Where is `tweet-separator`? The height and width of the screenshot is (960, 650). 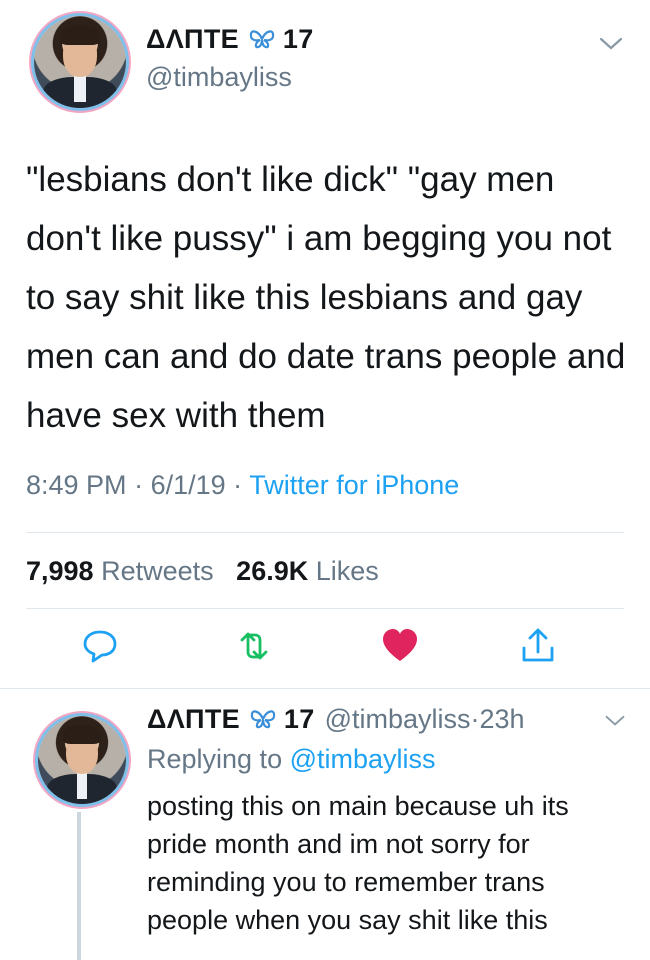
tweet-separator is located at coordinates (325, 688).